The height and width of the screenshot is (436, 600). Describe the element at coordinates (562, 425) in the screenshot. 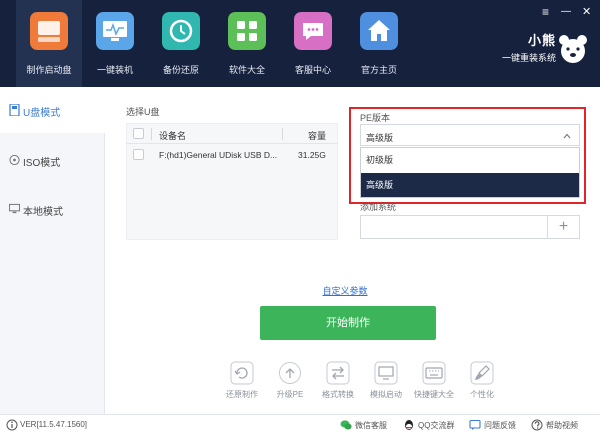

I see `footer-link-help-video: 帮助视频` at that location.